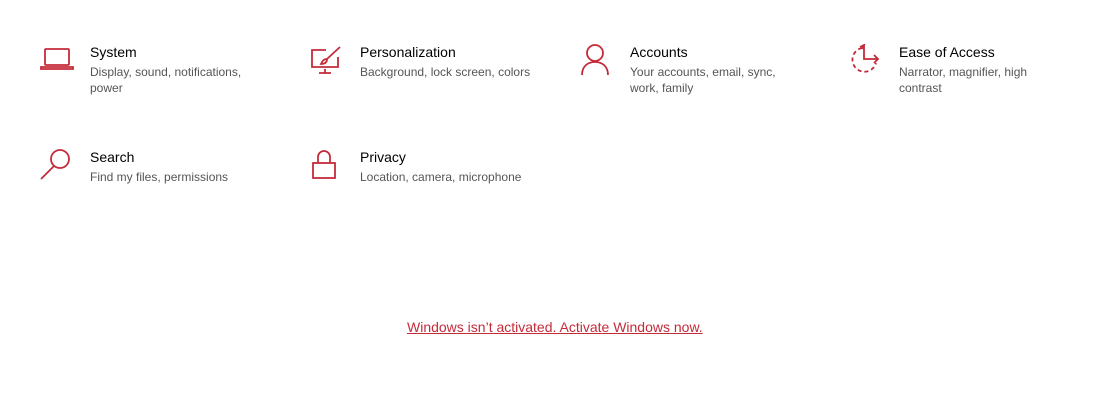 The height and width of the screenshot is (418, 1097). I want to click on tile-title: Ease of Access, so click(947, 52).